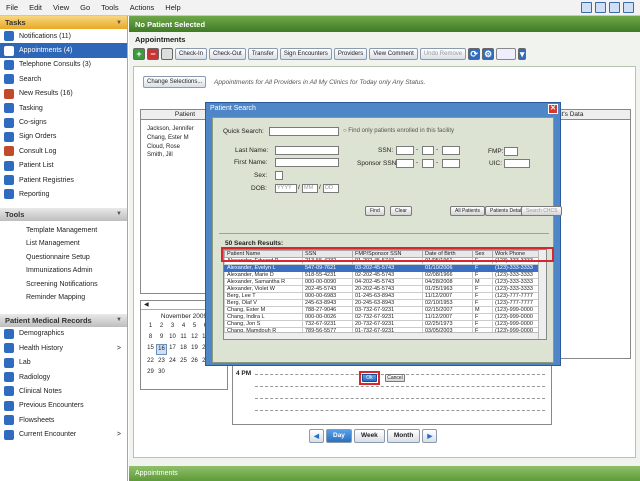  I want to click on uic-input, so click(517, 163).